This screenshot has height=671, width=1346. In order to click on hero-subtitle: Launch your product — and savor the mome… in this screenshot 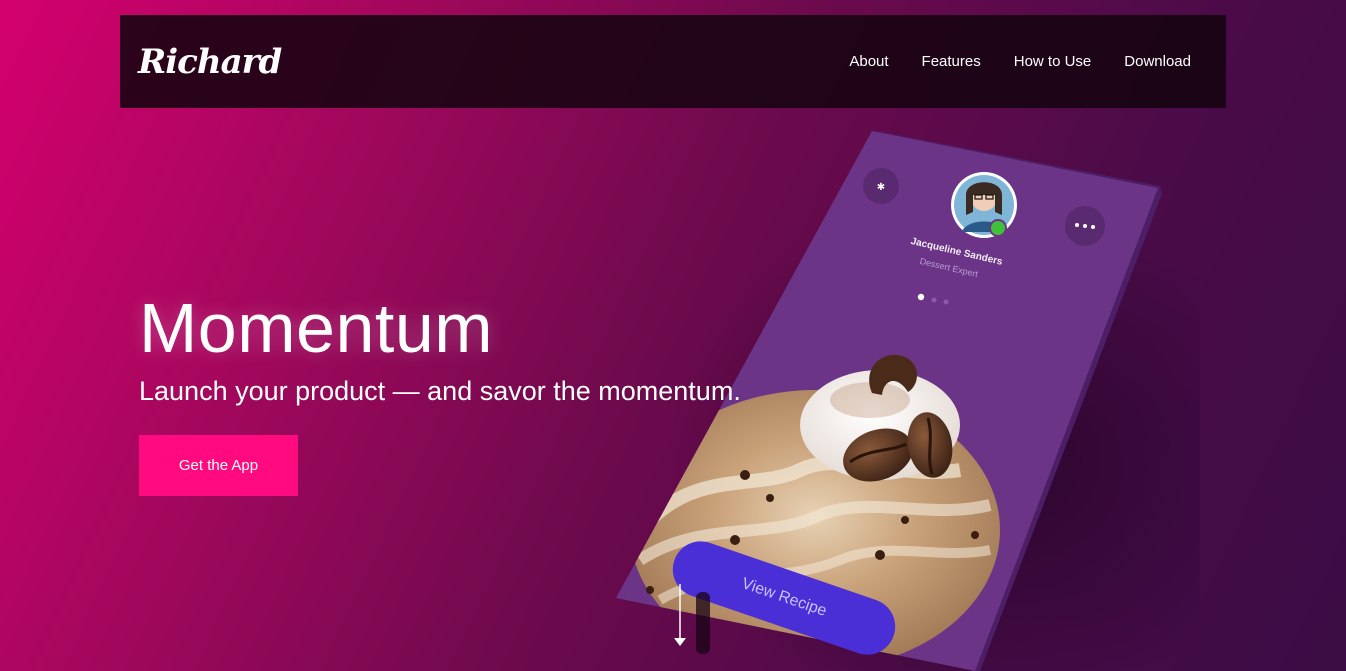, I will do `click(440, 391)`.